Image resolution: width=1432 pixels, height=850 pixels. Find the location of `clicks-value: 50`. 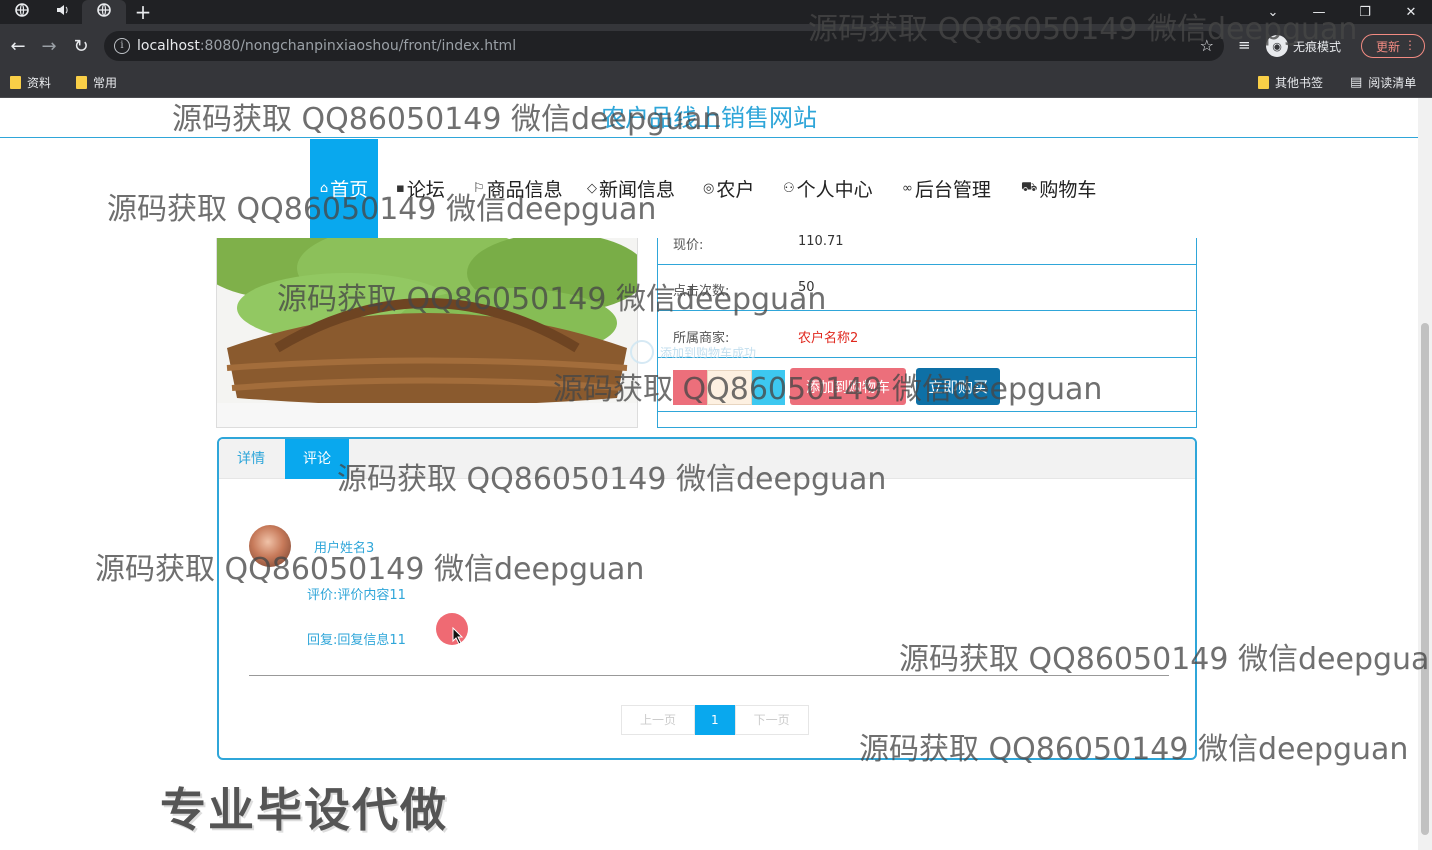

clicks-value: 50 is located at coordinates (806, 287).